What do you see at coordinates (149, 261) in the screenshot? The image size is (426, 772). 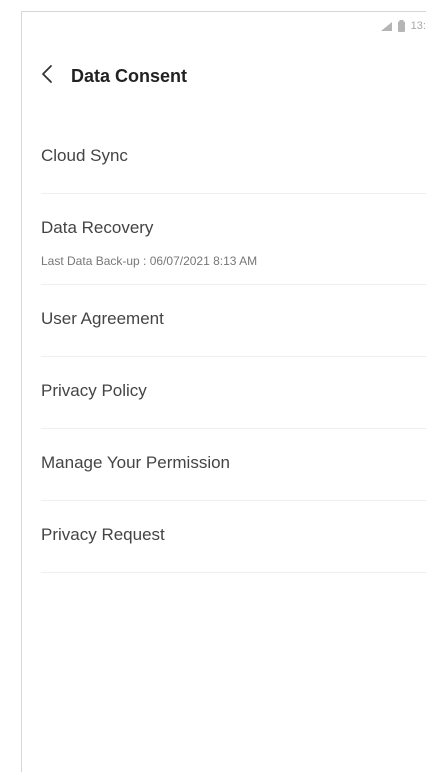 I see `last-backup-text: Last Data Back-up : 06/07/2021 8:13 AM` at bounding box center [149, 261].